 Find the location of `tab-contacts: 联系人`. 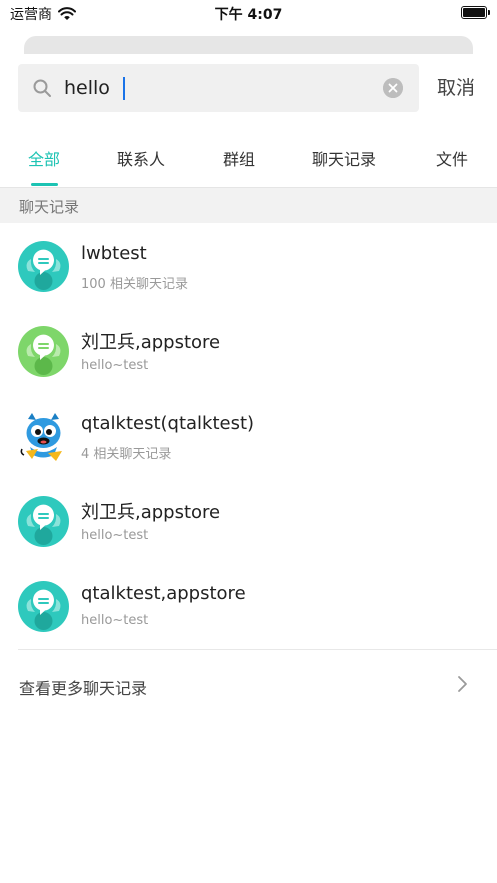

tab-contacts: 联系人 is located at coordinates (141, 158).